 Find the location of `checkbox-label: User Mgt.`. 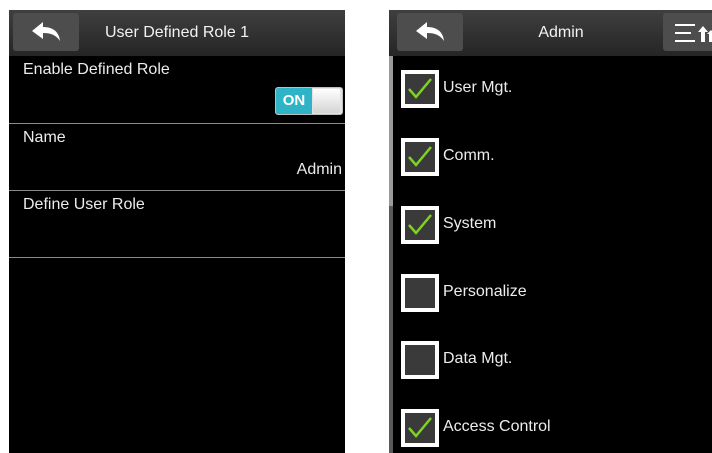

checkbox-label: User Mgt. is located at coordinates (478, 87).